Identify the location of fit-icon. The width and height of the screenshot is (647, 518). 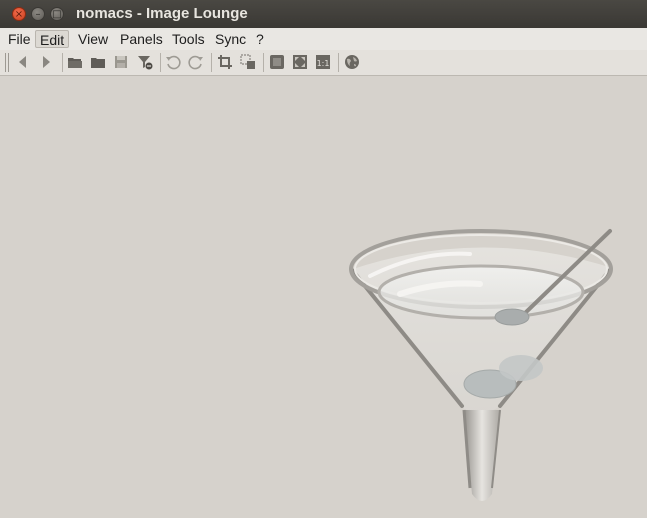
(300, 62).